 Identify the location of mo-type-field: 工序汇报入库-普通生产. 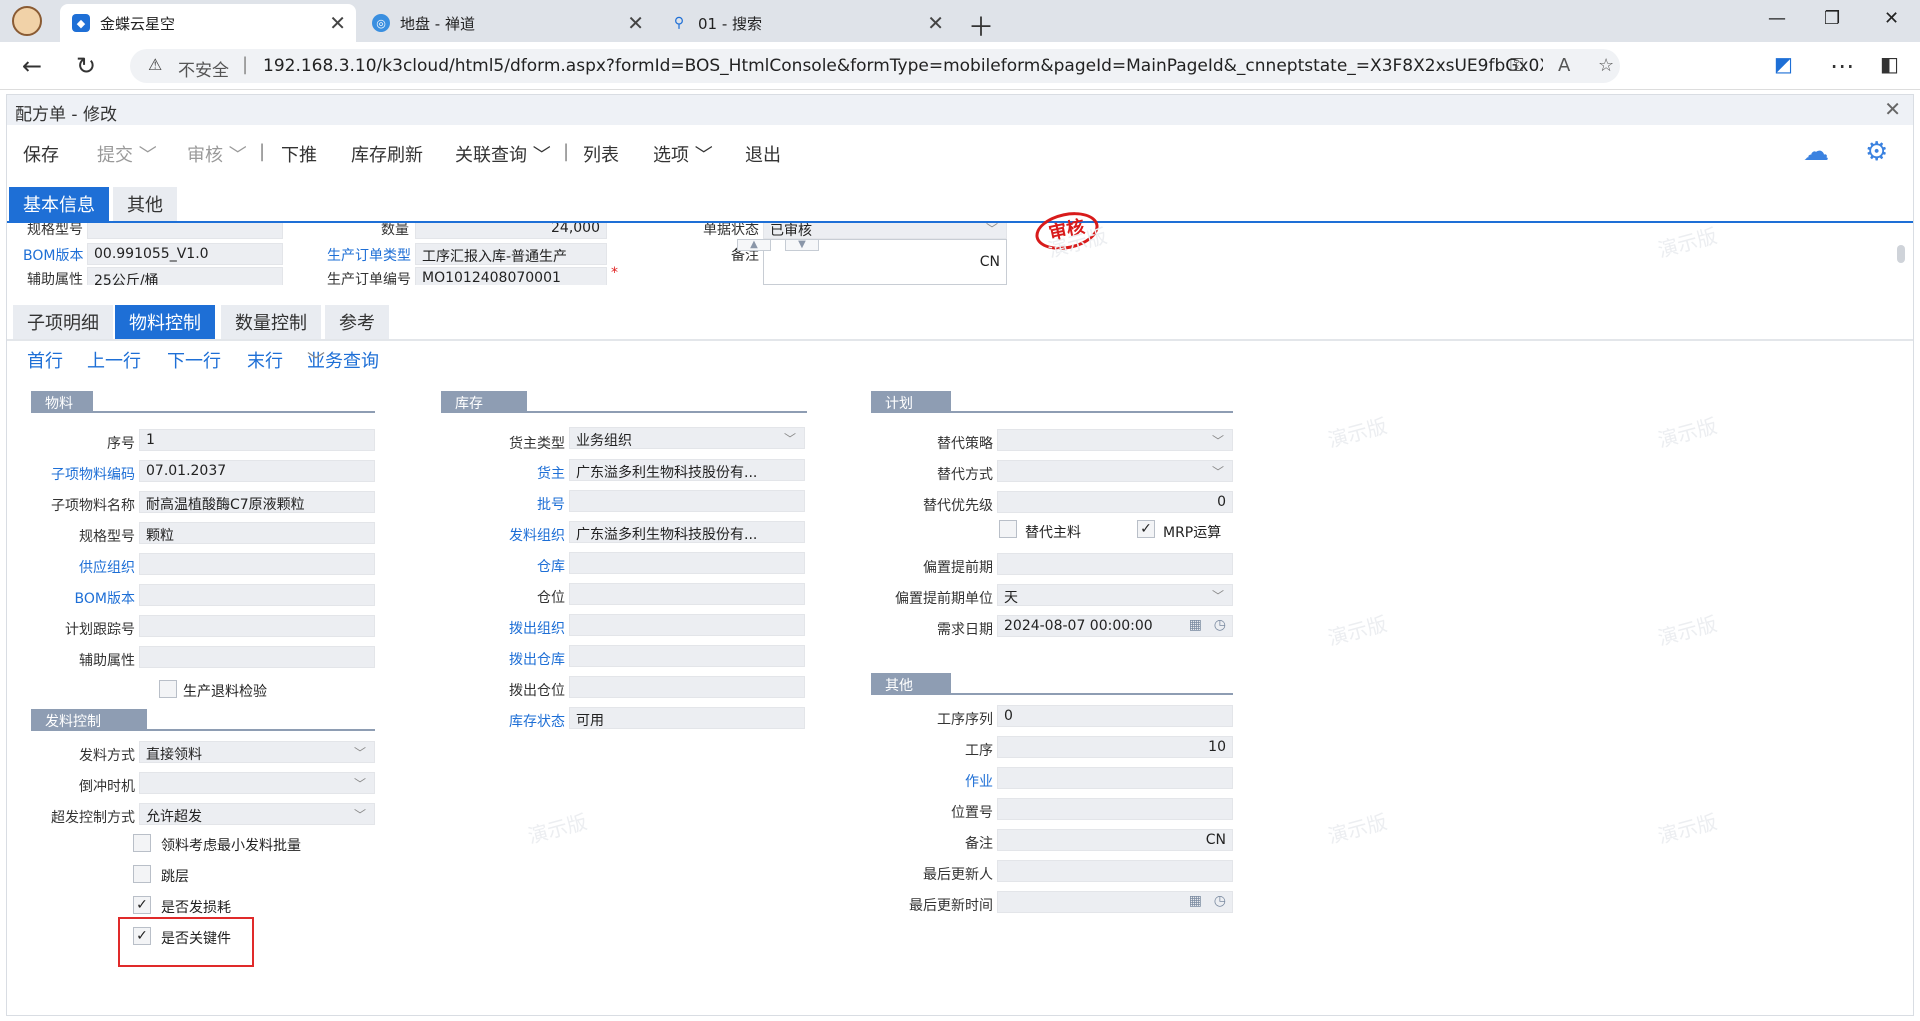
(511, 254).